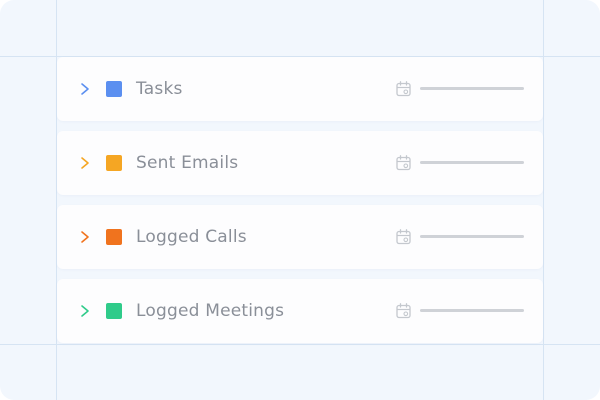  I want to click on guide-line-vertical-right, so click(543, 200).